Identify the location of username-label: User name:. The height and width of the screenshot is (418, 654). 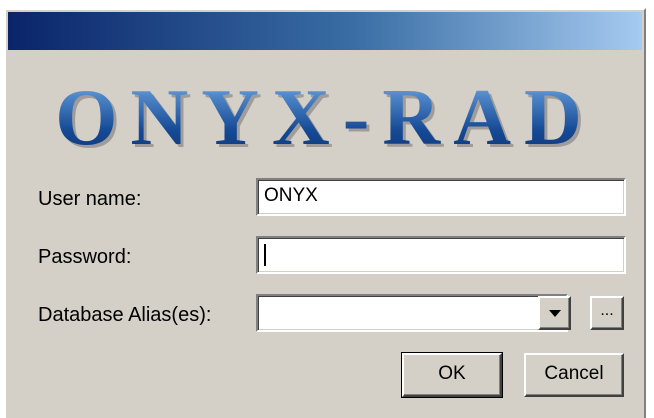
(90, 199).